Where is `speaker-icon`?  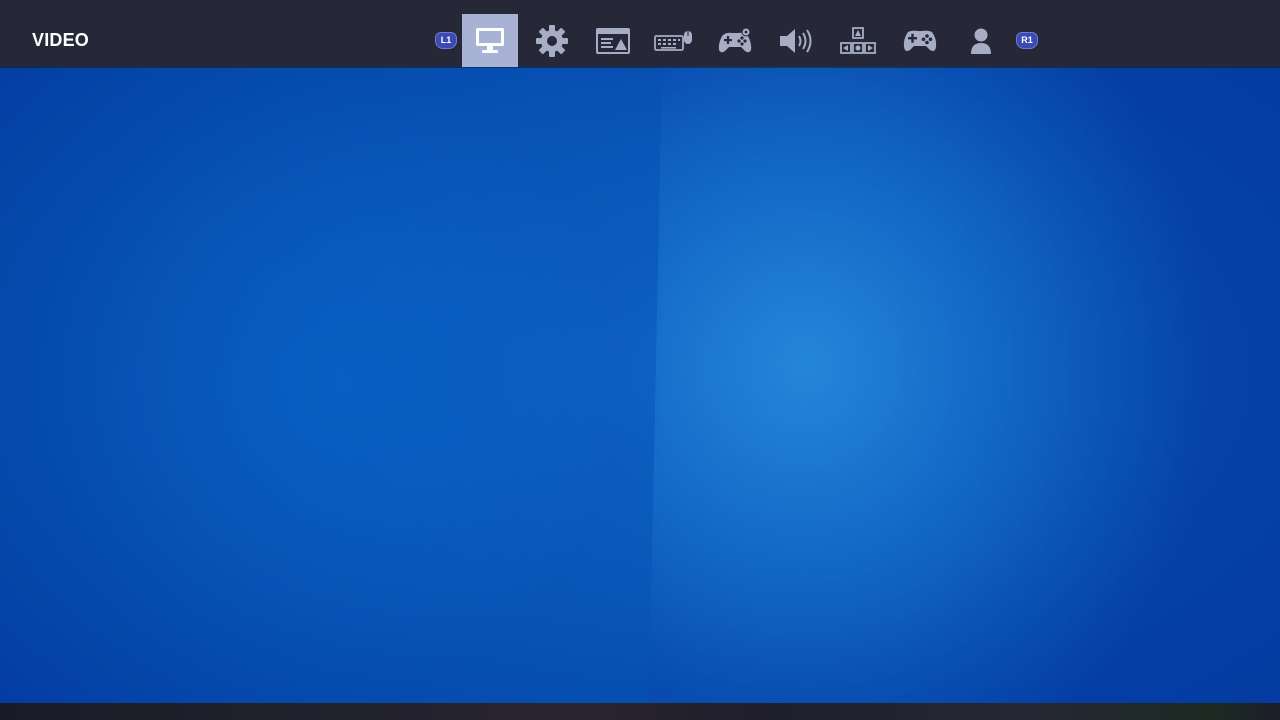
speaker-icon is located at coordinates (797, 41).